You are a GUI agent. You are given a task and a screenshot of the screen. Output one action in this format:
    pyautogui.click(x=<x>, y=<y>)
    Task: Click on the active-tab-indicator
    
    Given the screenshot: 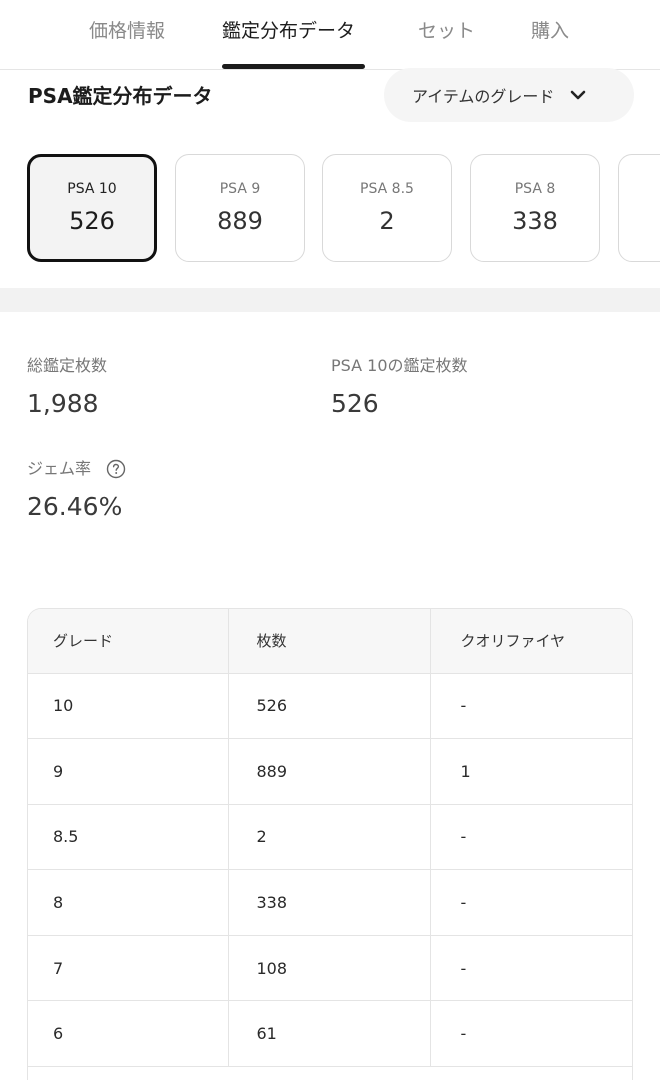 What is the action you would take?
    pyautogui.click(x=293, y=66)
    